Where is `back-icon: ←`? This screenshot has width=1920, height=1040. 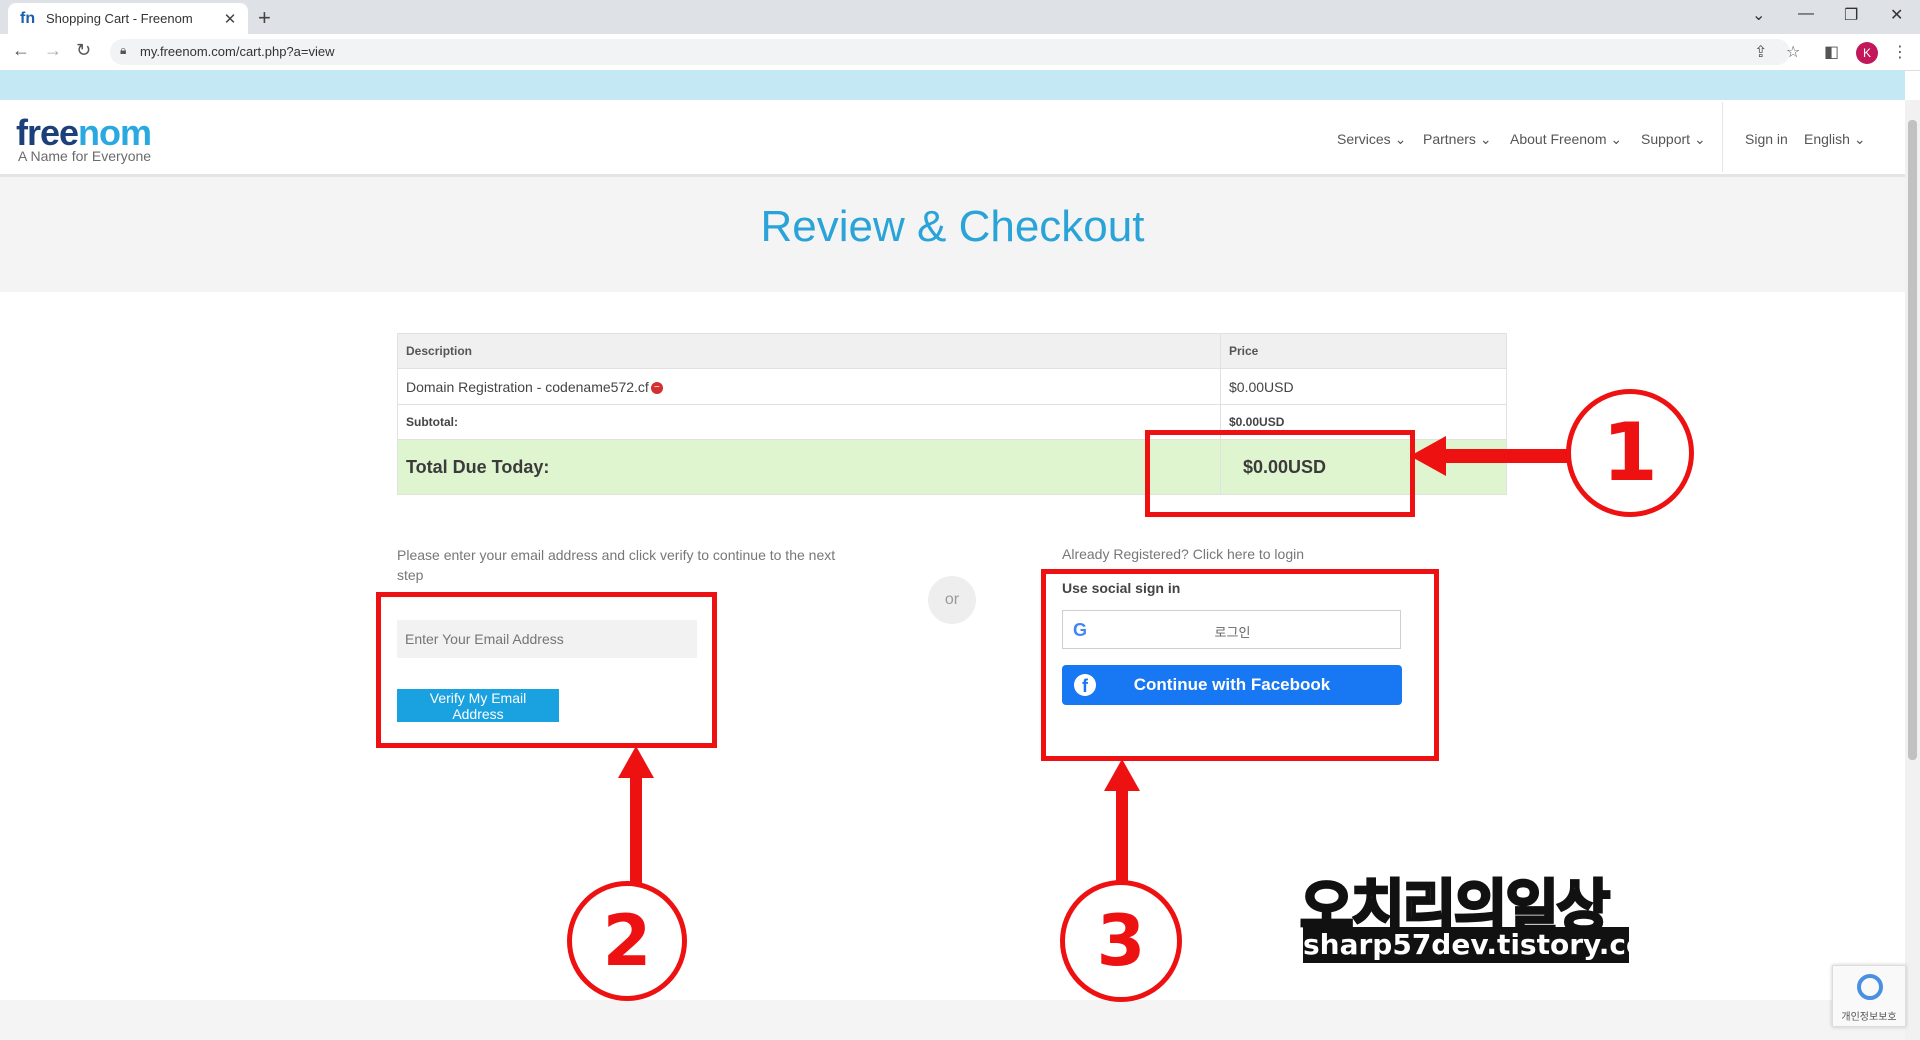
back-icon: ← is located at coordinates (21, 50).